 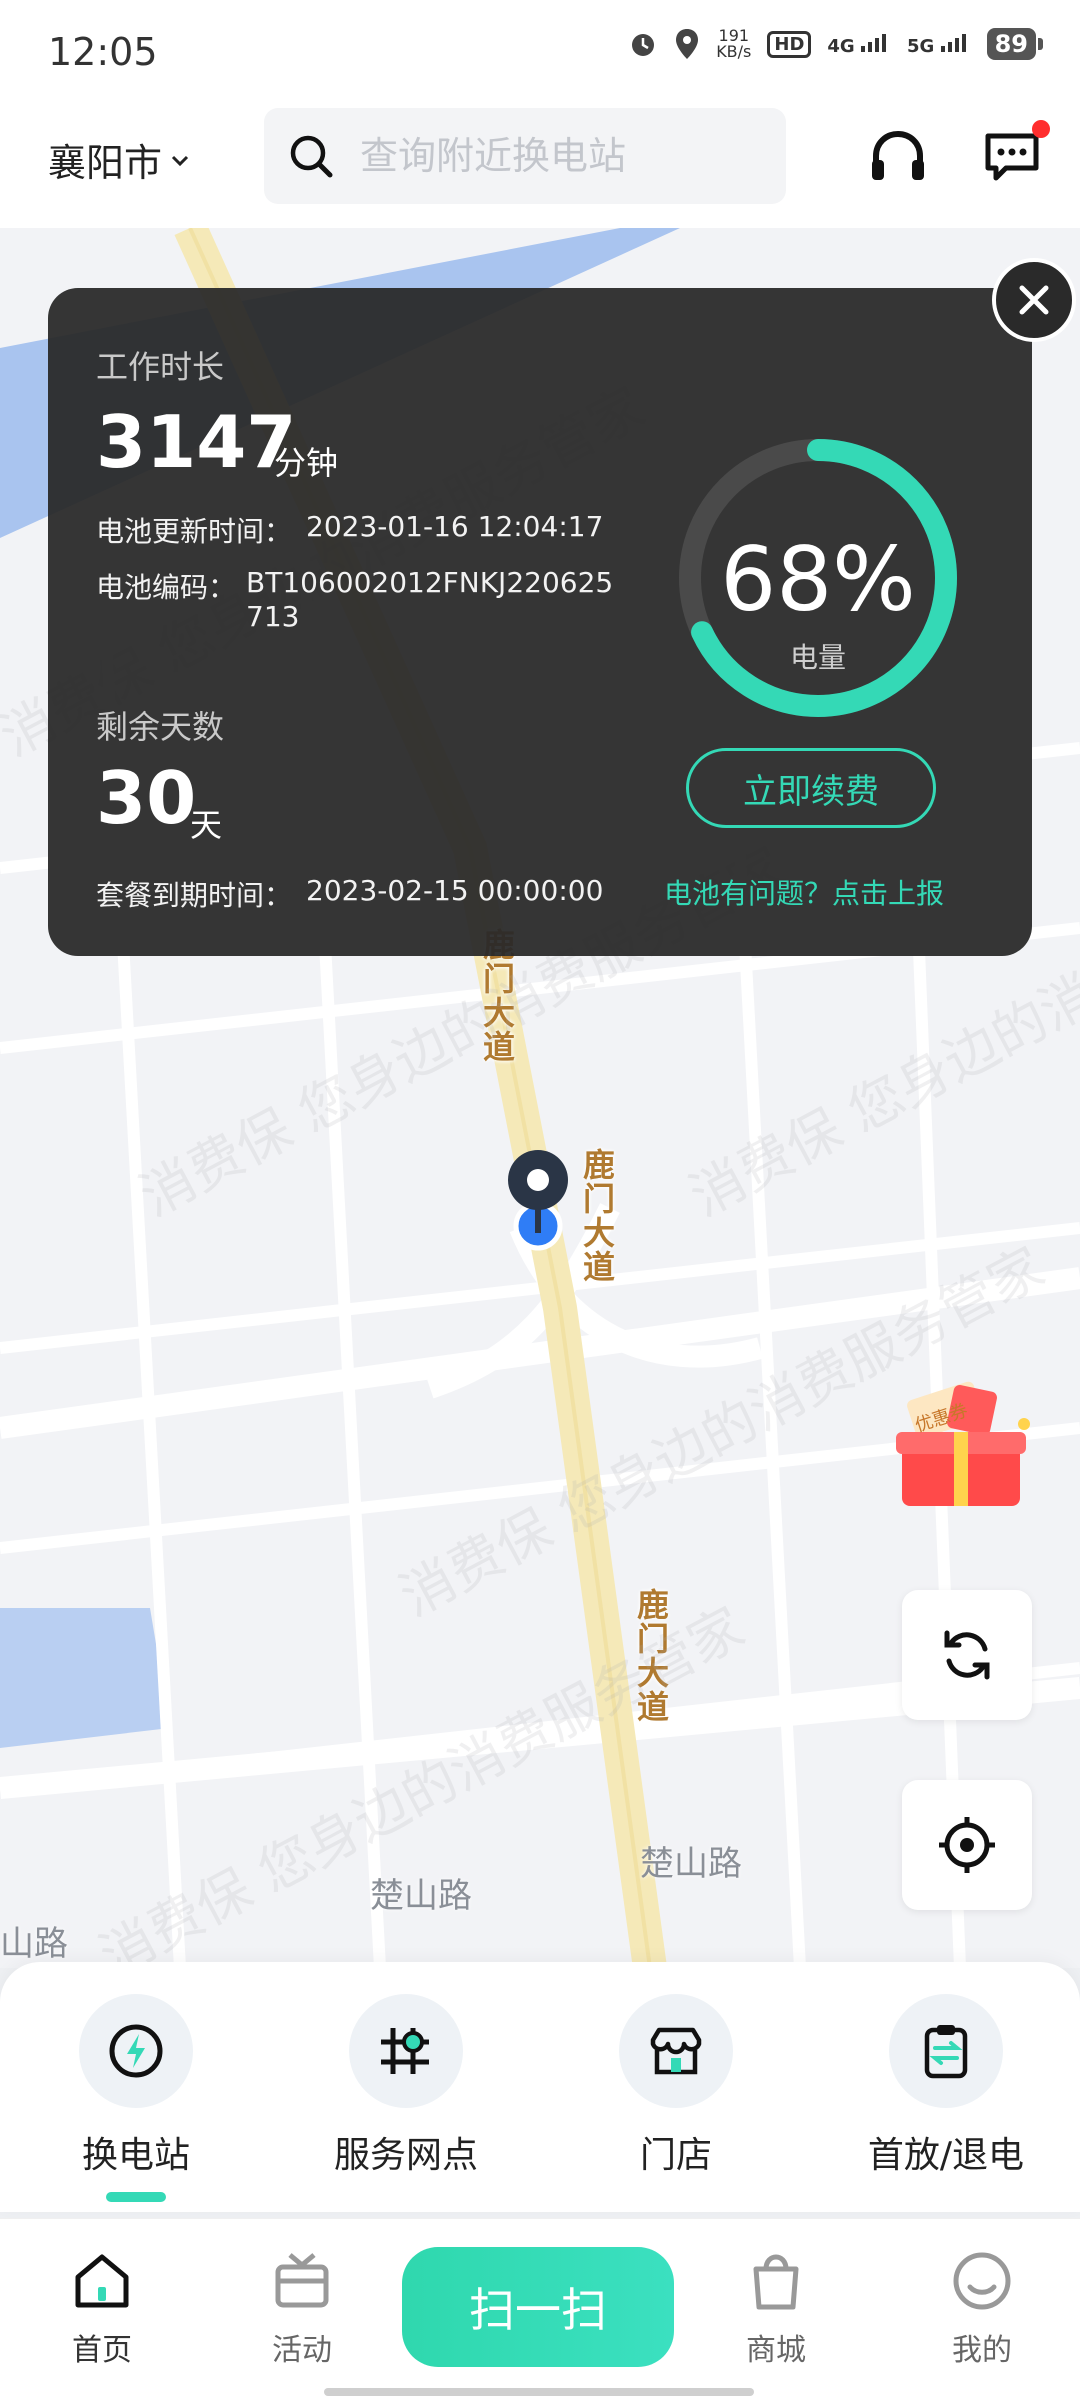 I want to click on status-bar: 12:05 191 KB/s HD 4G 5G 89, so click(x=540, y=50).